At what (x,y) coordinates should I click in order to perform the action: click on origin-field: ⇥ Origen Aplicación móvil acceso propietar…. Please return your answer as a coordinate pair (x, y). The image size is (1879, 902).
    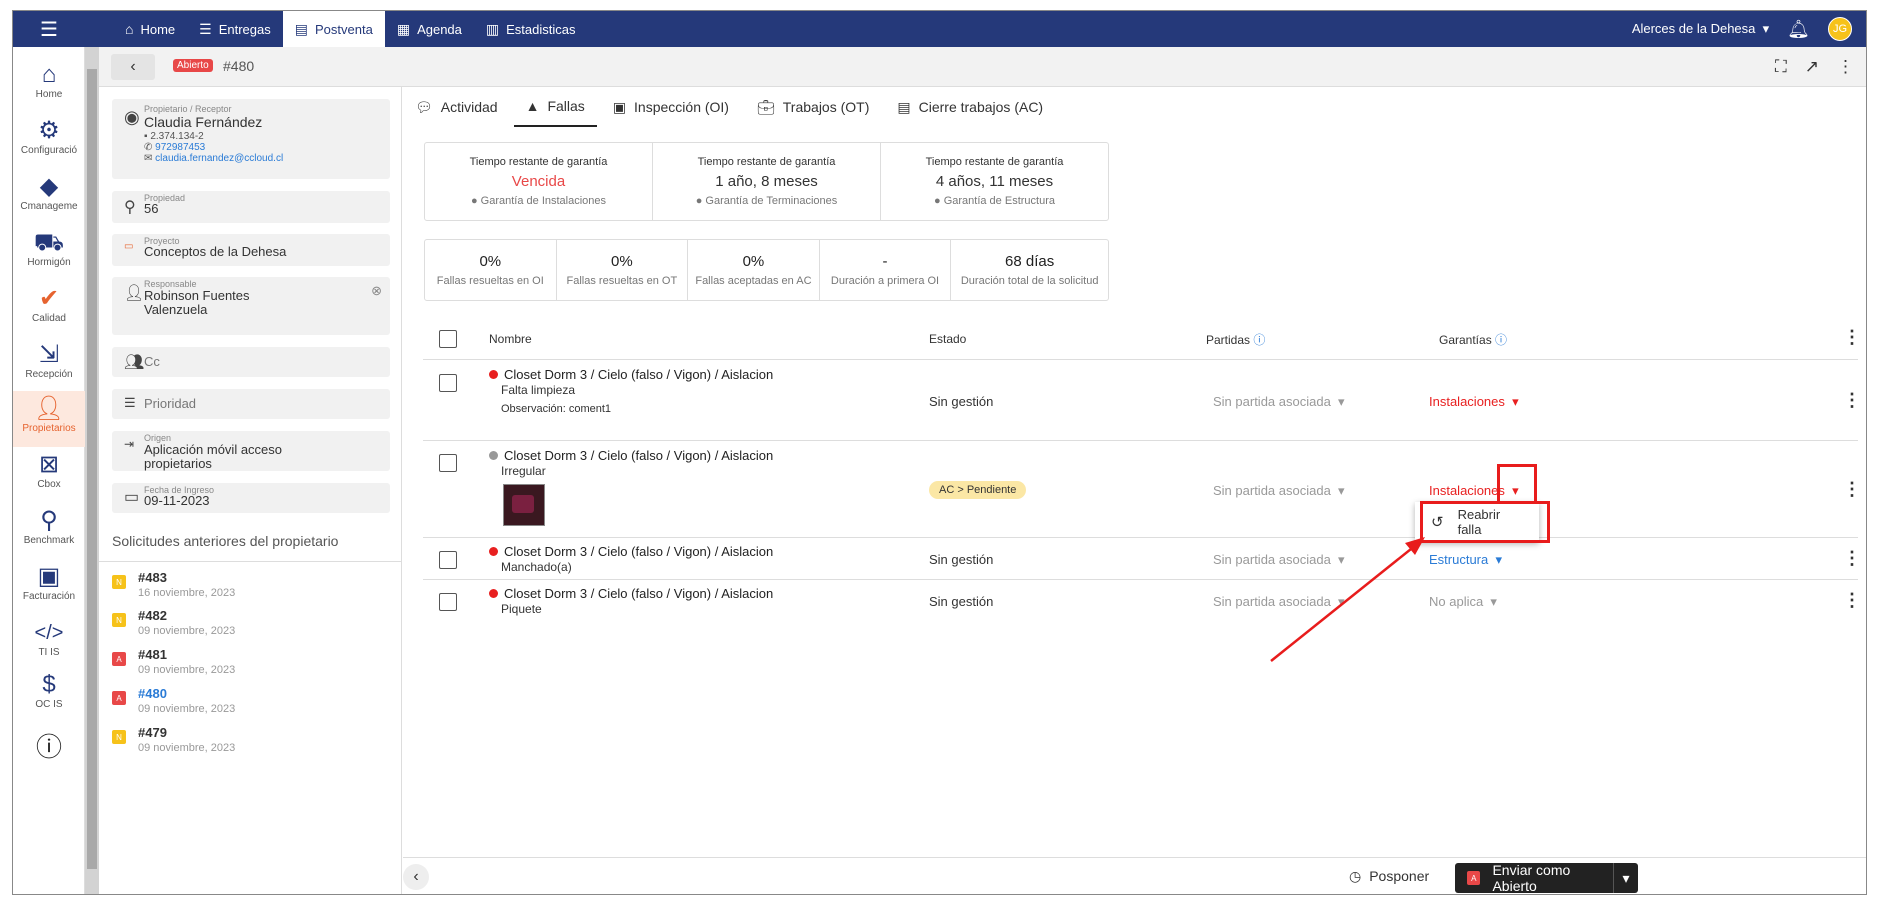
    Looking at the image, I should click on (251, 451).